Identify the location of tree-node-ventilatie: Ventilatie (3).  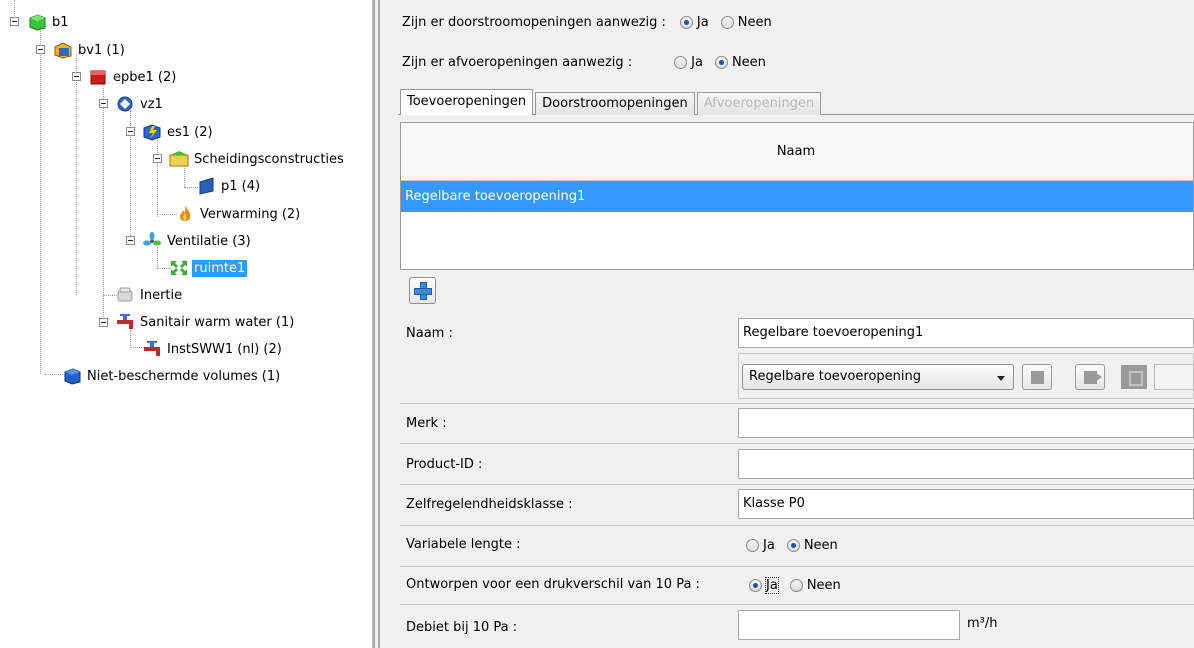
(197, 241).